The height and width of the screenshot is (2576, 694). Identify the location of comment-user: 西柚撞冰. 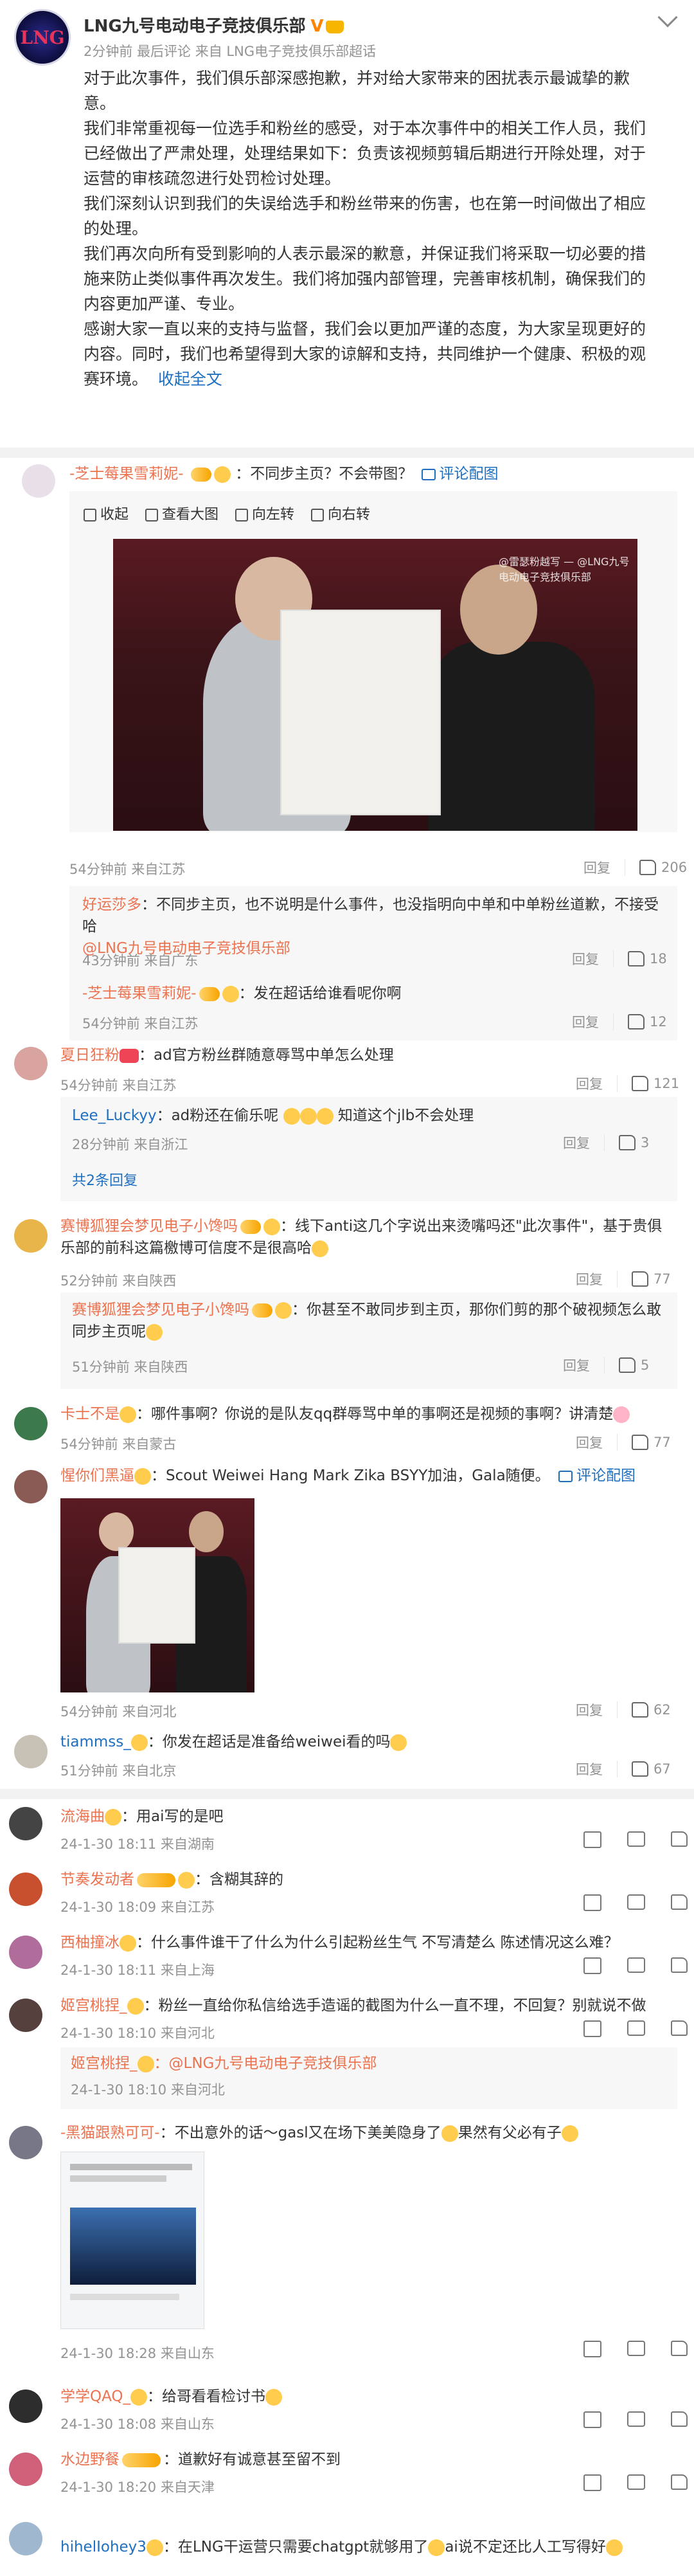
(90, 1942).